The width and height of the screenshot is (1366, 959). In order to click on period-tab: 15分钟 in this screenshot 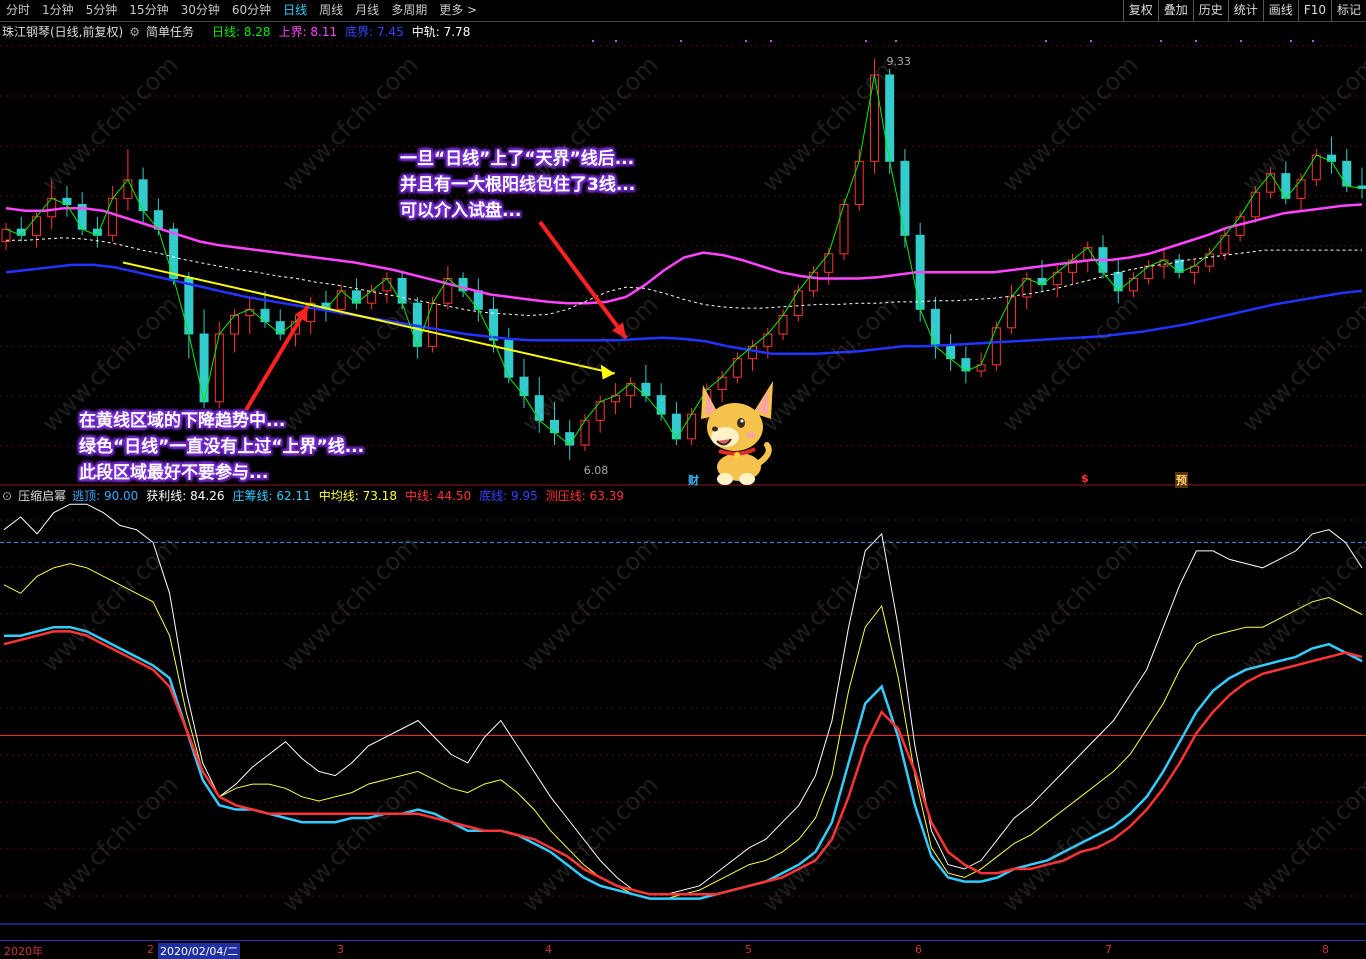, I will do `click(148, 10)`.